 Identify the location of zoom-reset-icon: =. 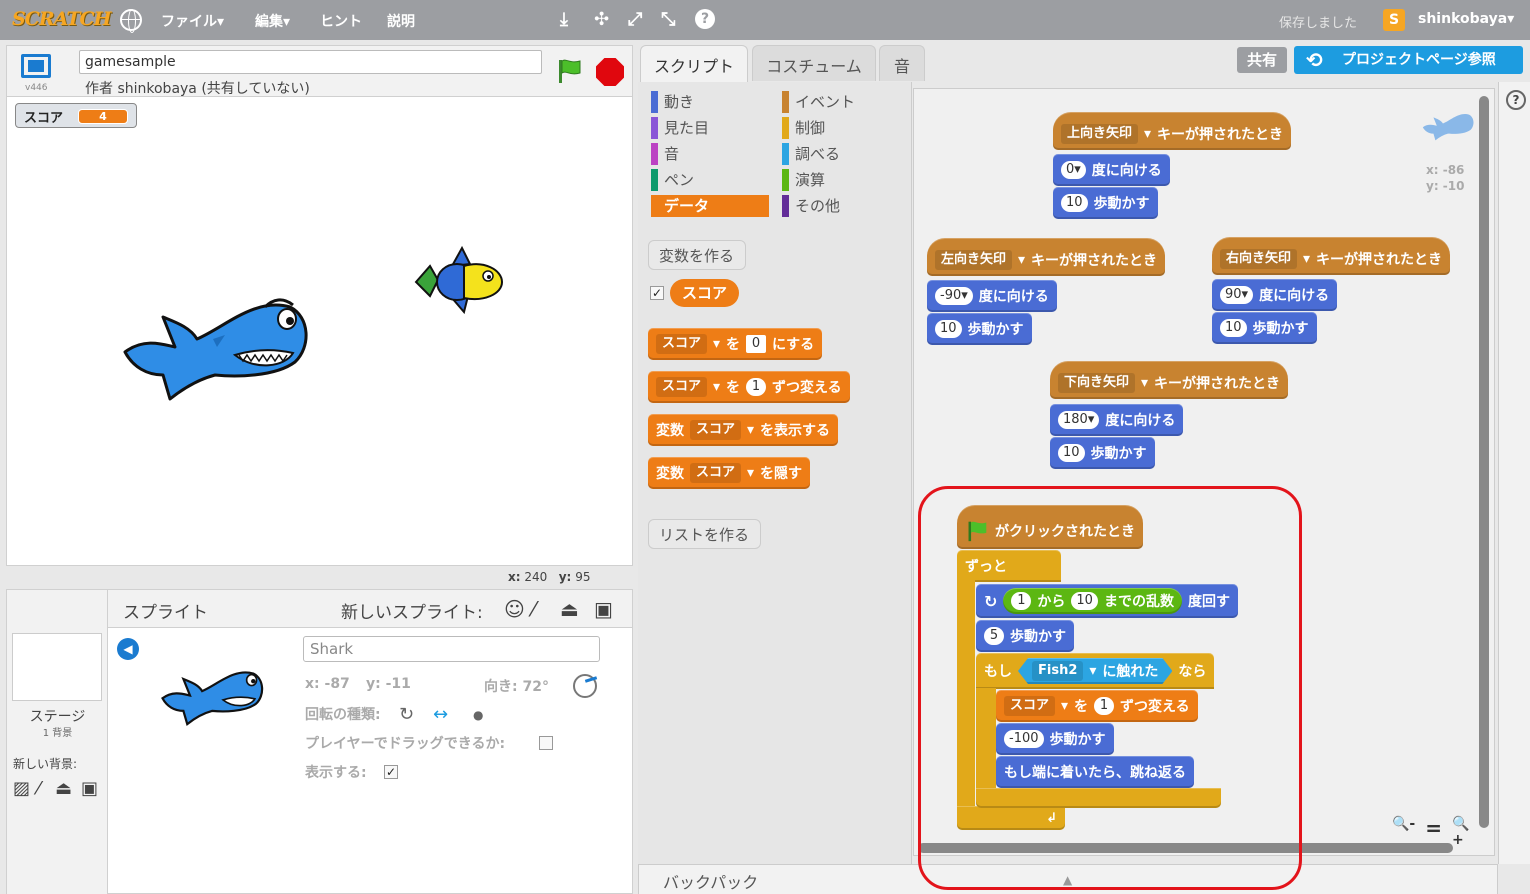
(1433, 829).